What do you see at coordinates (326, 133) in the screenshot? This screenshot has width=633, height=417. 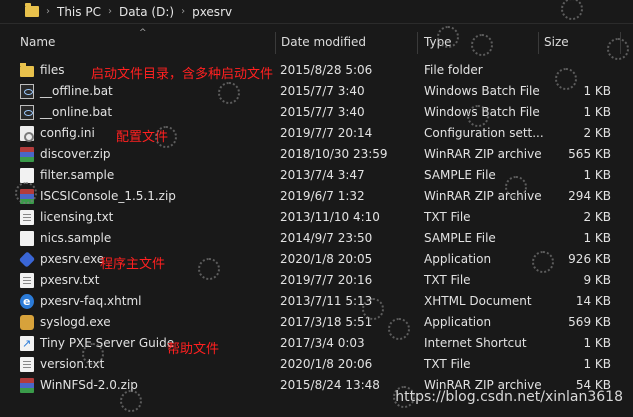 I see `file-date-modified: 2019/7/7 20:14` at bounding box center [326, 133].